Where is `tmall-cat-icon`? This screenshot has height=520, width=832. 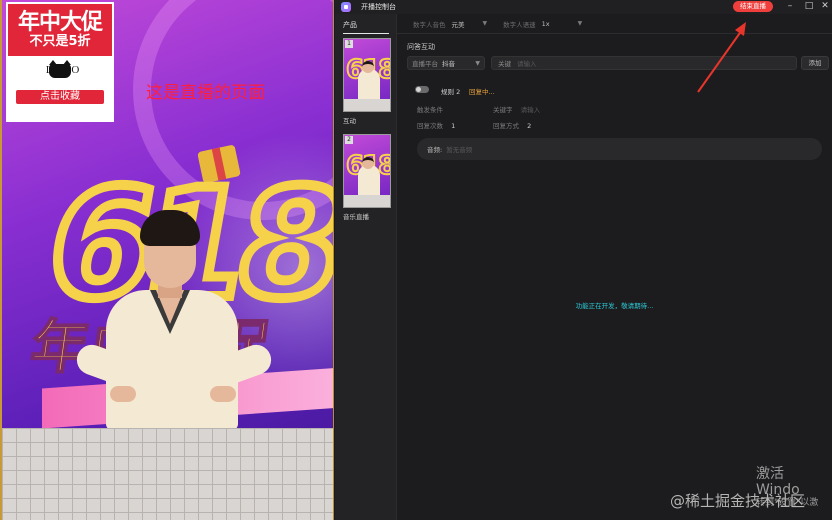
tmall-cat-icon is located at coordinates (60, 69).